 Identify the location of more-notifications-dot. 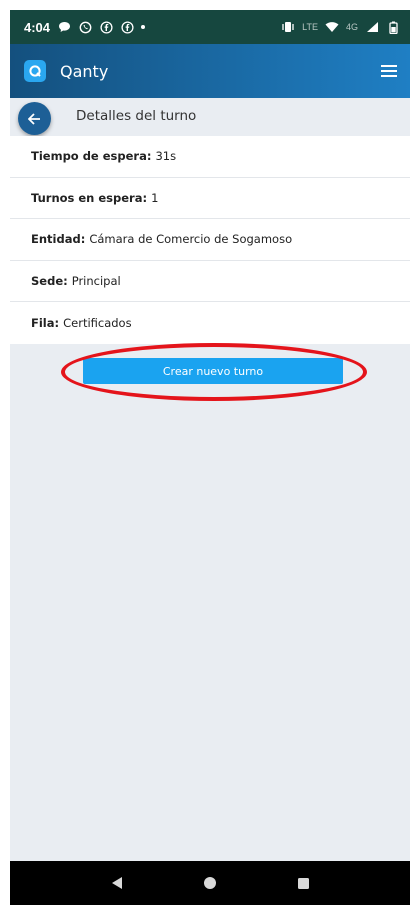
(143, 27).